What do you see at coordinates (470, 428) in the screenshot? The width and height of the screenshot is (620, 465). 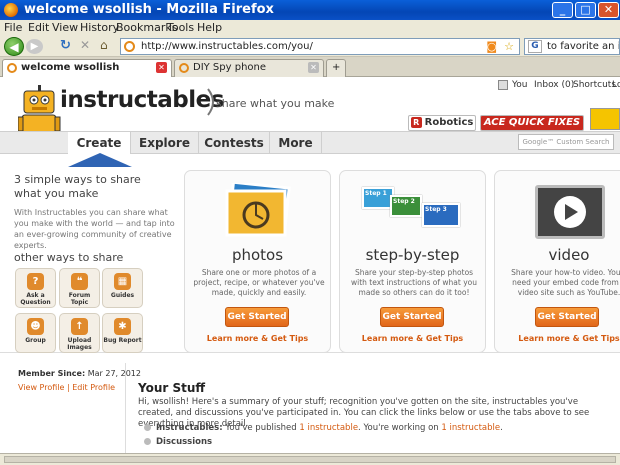 I see `working-link: 1 instructable` at bounding box center [470, 428].